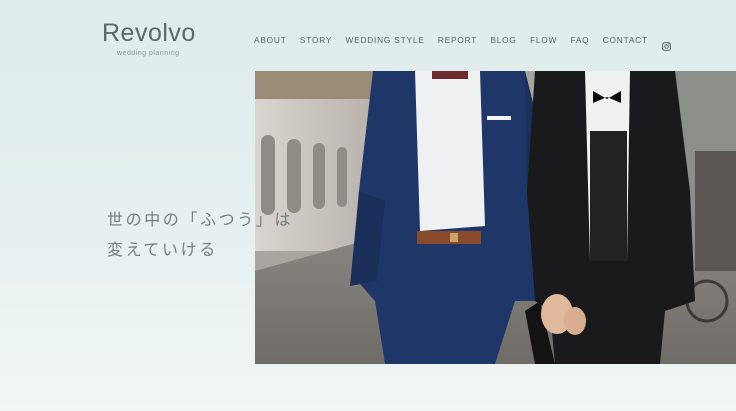 This screenshot has height=411, width=736. Describe the element at coordinates (270, 40) in the screenshot. I see `nav-about: ABOUT` at that location.